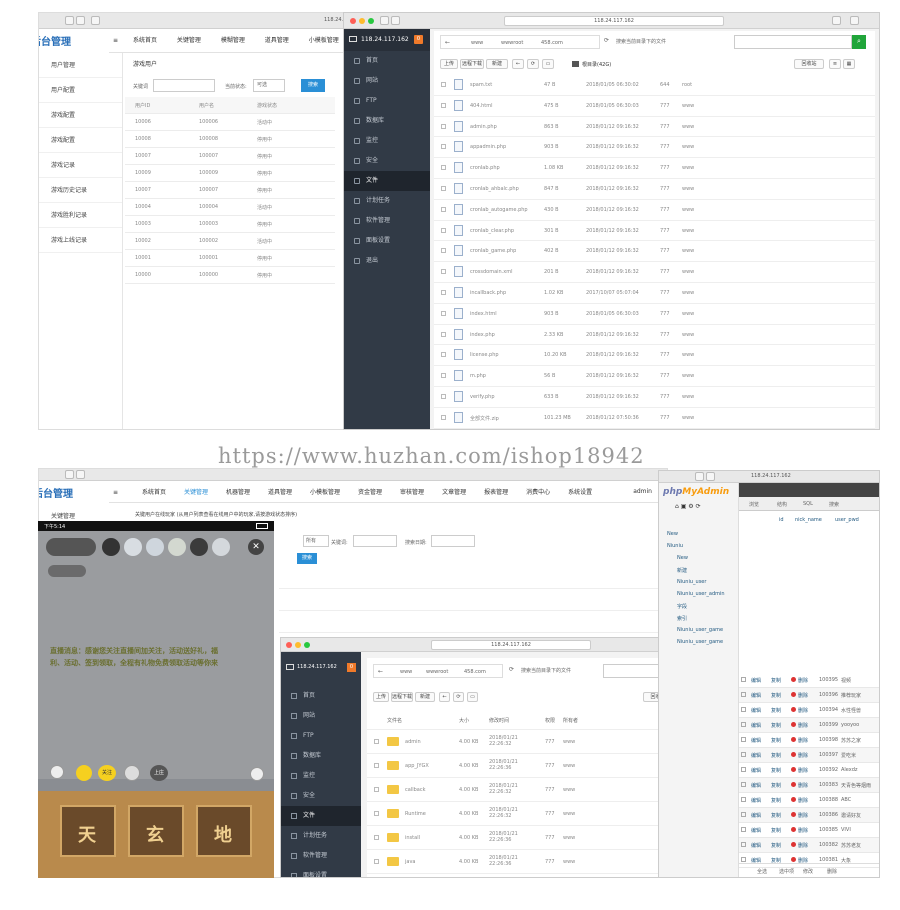 This screenshot has height=910, width=900. What do you see at coordinates (387, 121) in the screenshot?
I see `sidenav-item-3: 数据库` at bounding box center [387, 121].